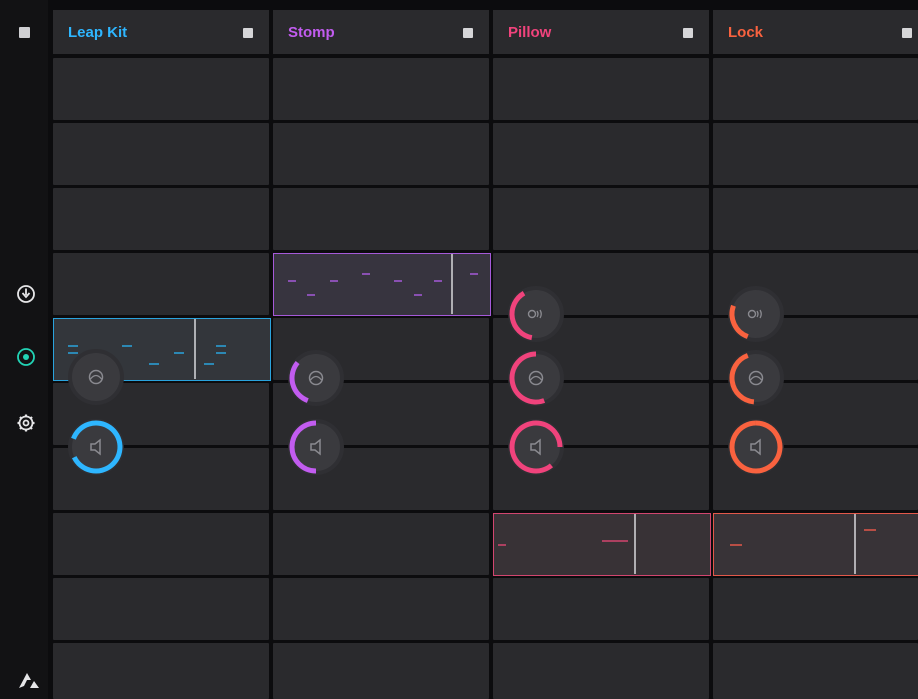  I want to click on settings-icon, so click(26, 423).